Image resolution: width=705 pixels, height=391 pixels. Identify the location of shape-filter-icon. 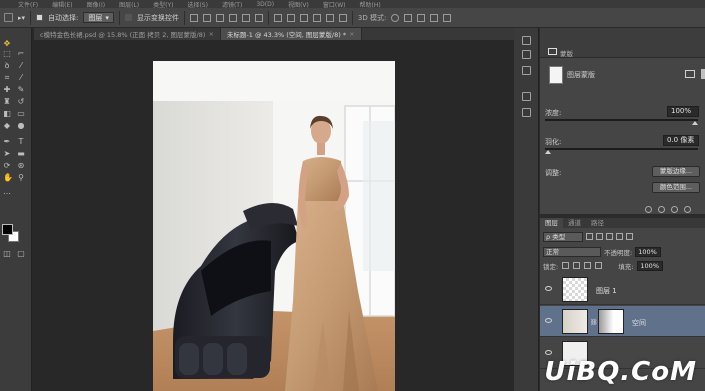
(619, 236).